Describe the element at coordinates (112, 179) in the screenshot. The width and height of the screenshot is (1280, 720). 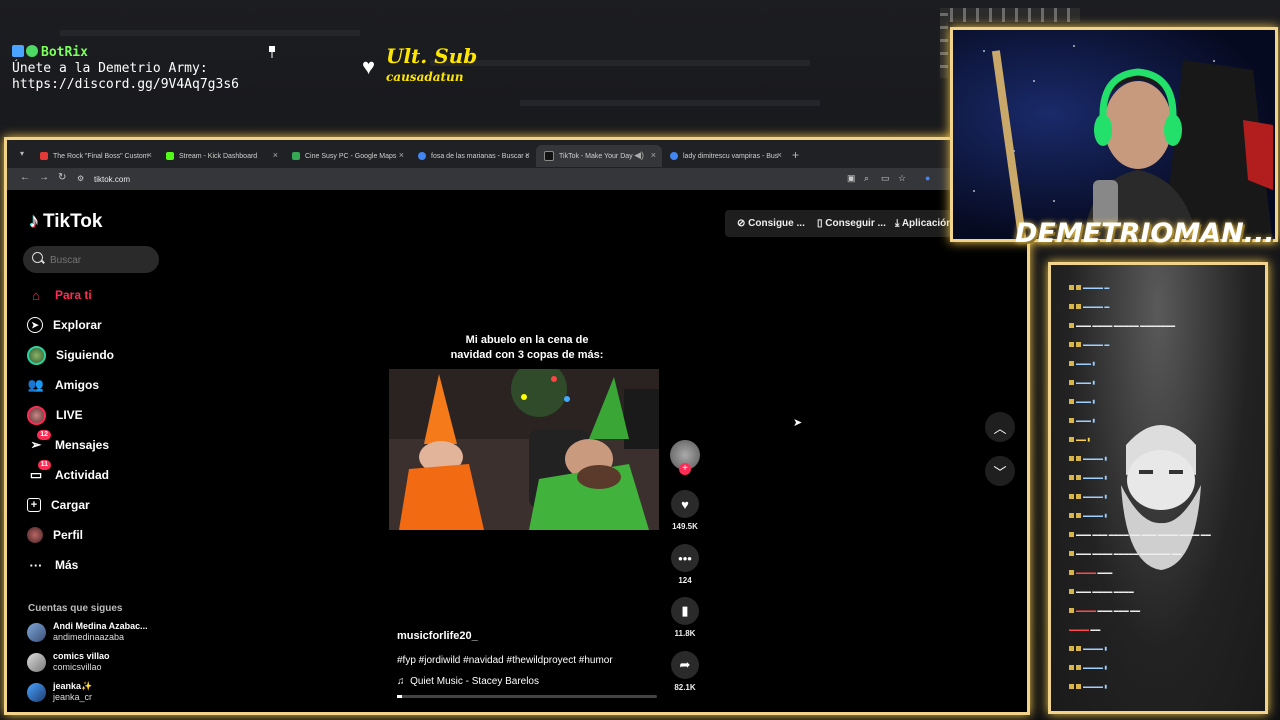
I see `url-field: tiktok.com` at that location.